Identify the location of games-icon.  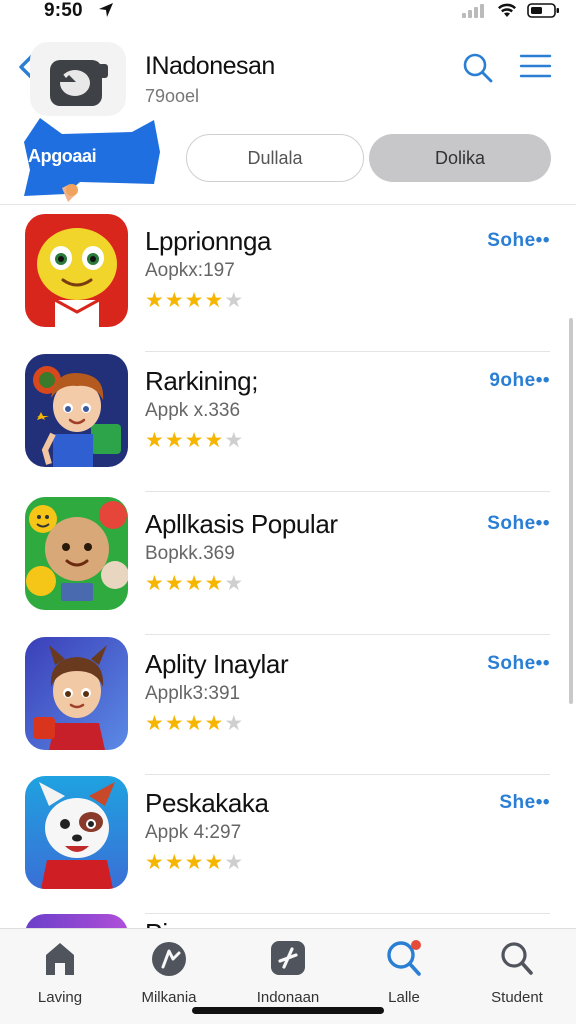
(288, 958).